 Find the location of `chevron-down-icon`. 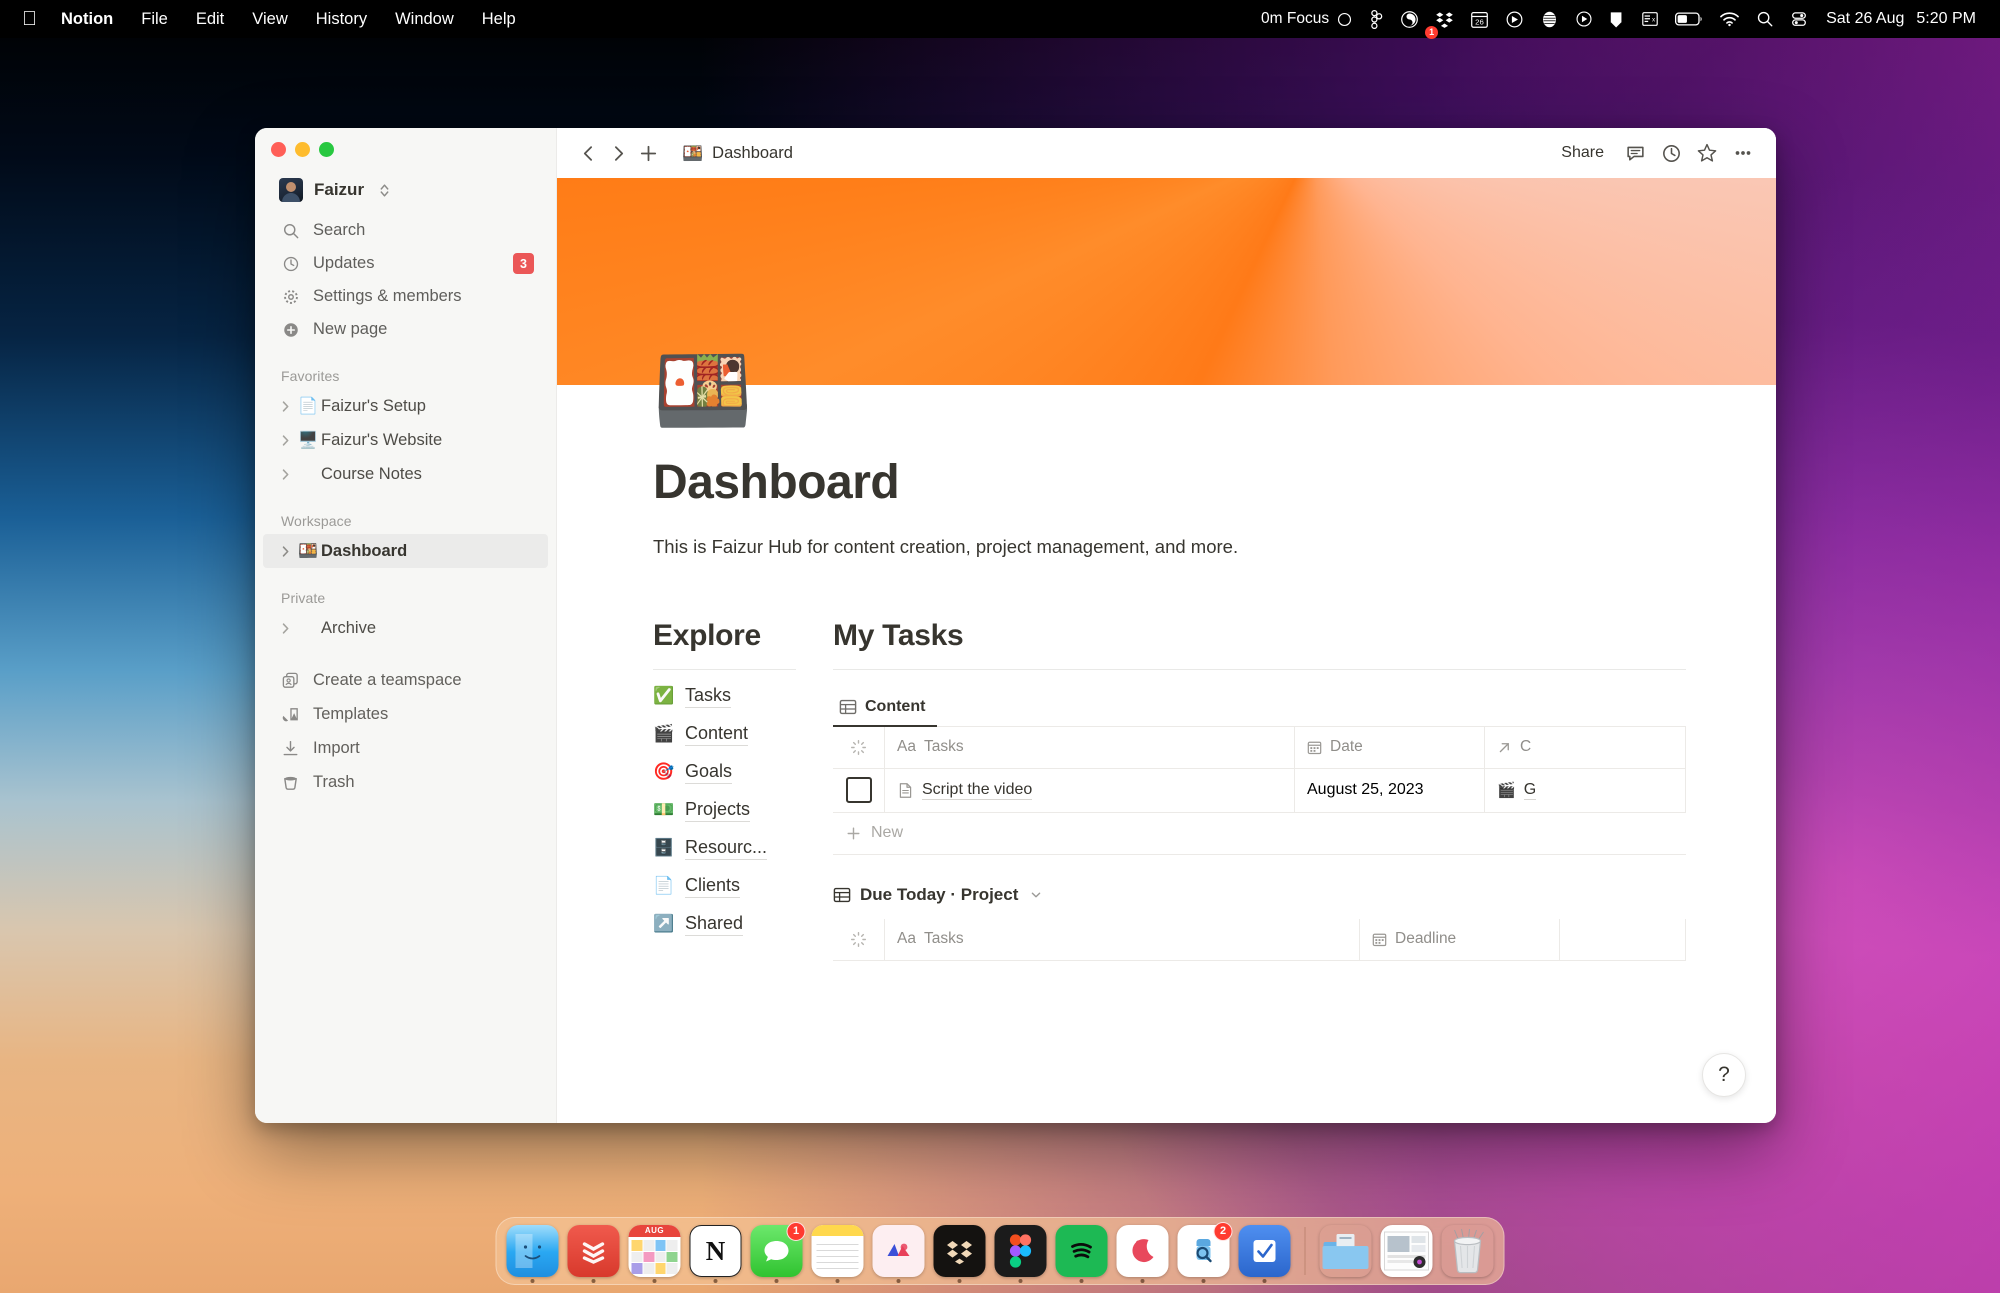

chevron-down-icon is located at coordinates (1036, 895).